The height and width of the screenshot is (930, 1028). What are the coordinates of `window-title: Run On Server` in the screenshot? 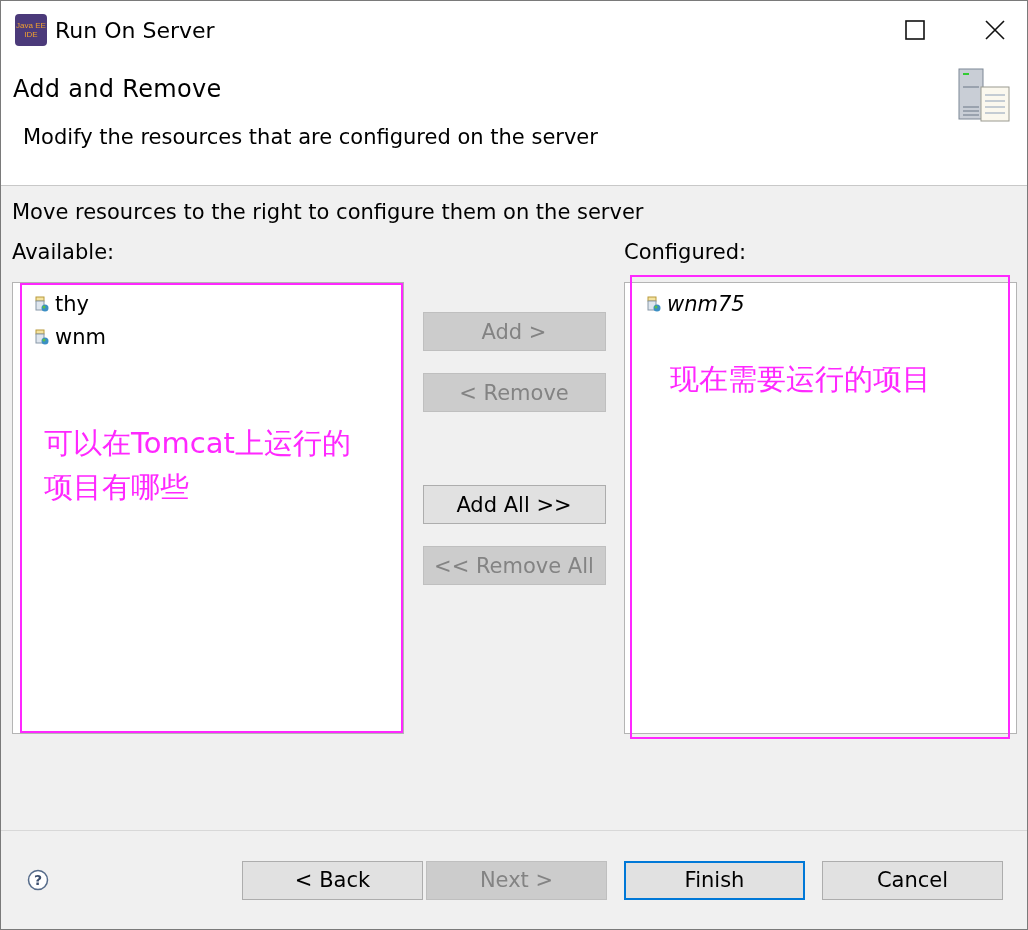 It's located at (135, 30).